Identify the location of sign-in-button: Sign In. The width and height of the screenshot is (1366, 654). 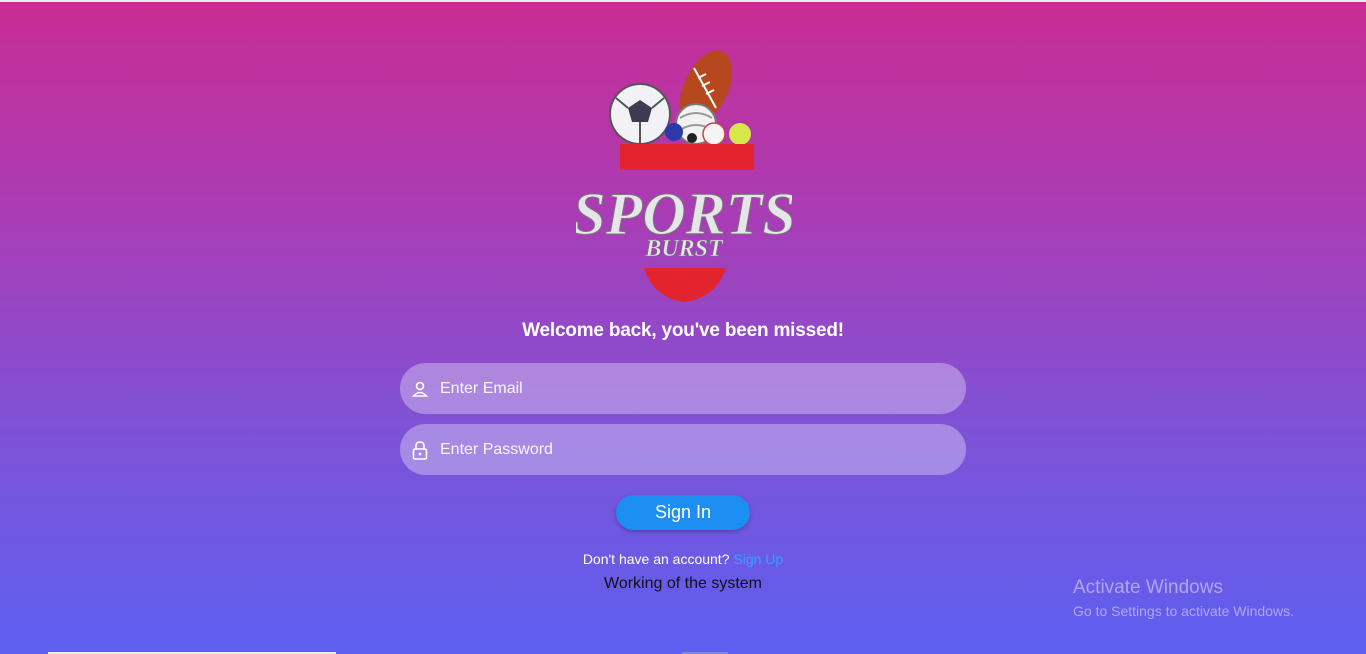
(683, 512).